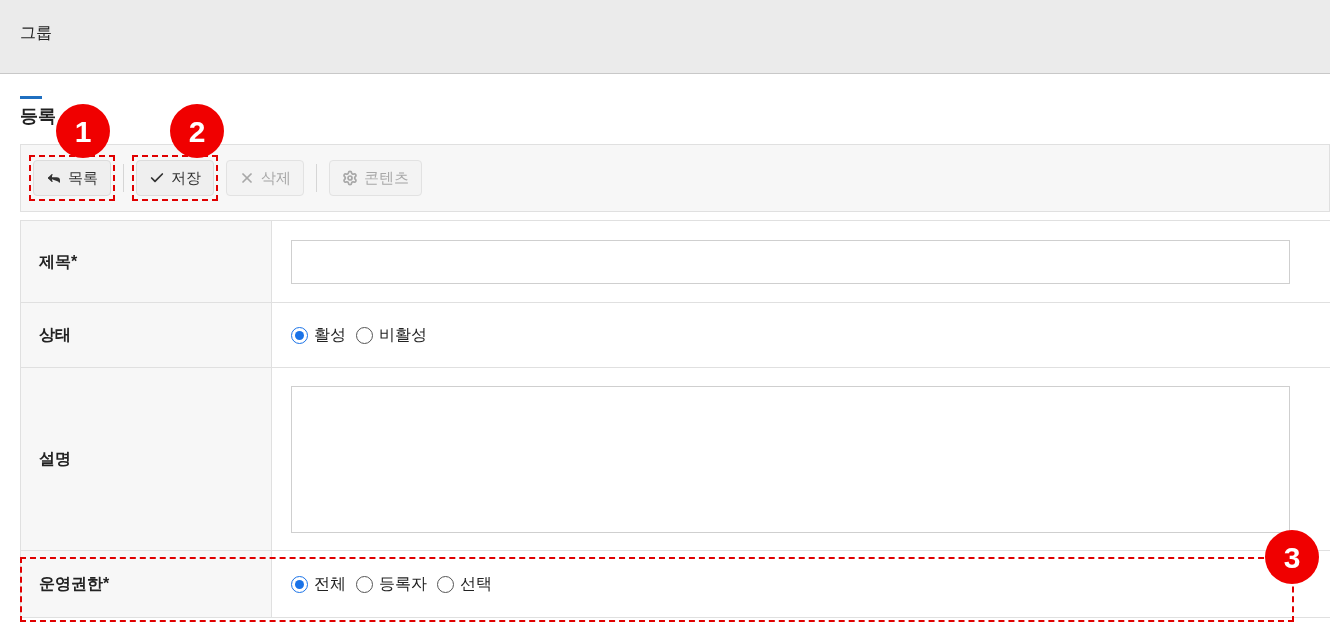 The width and height of the screenshot is (1330, 629). Describe the element at coordinates (1292, 557) in the screenshot. I see `step-badge: 3` at that location.